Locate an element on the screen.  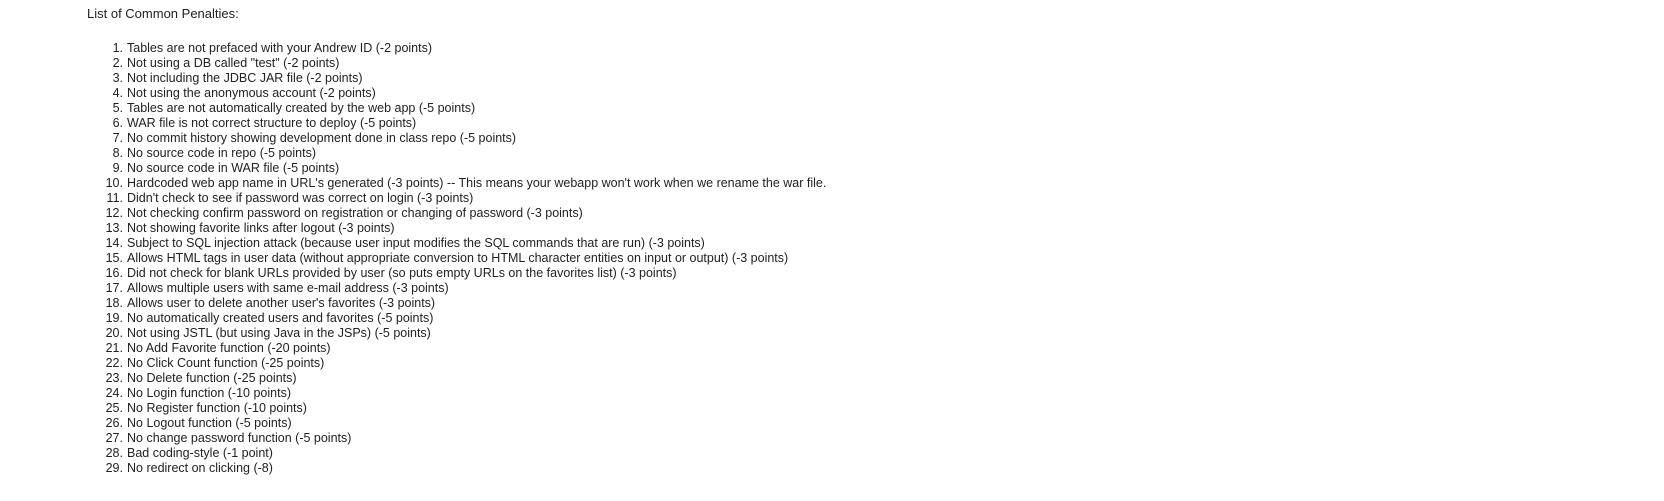
list-item: 22. No Click Count function (-25 points) is located at coordinates (466, 363).